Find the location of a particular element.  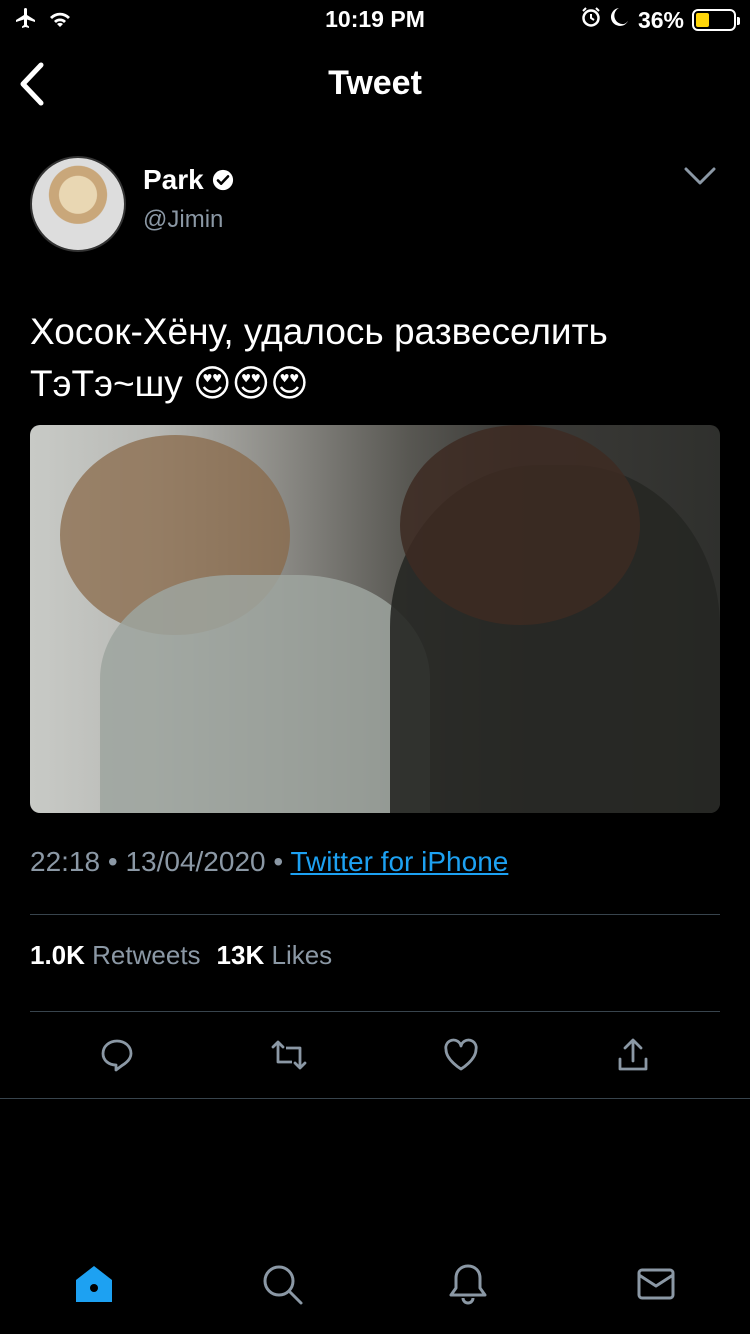

status-bar: 10:19 PM 36% is located at coordinates (375, 20).